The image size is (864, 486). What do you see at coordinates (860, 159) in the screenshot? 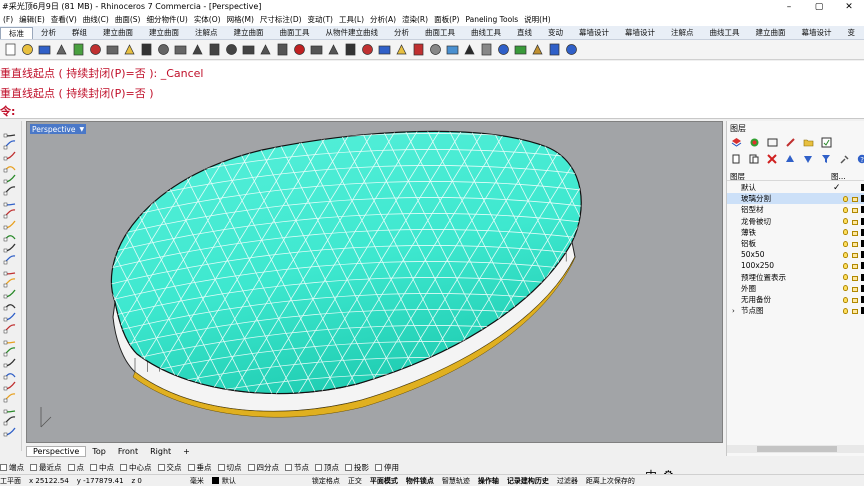
I see `help-icon: ?` at bounding box center [860, 159].